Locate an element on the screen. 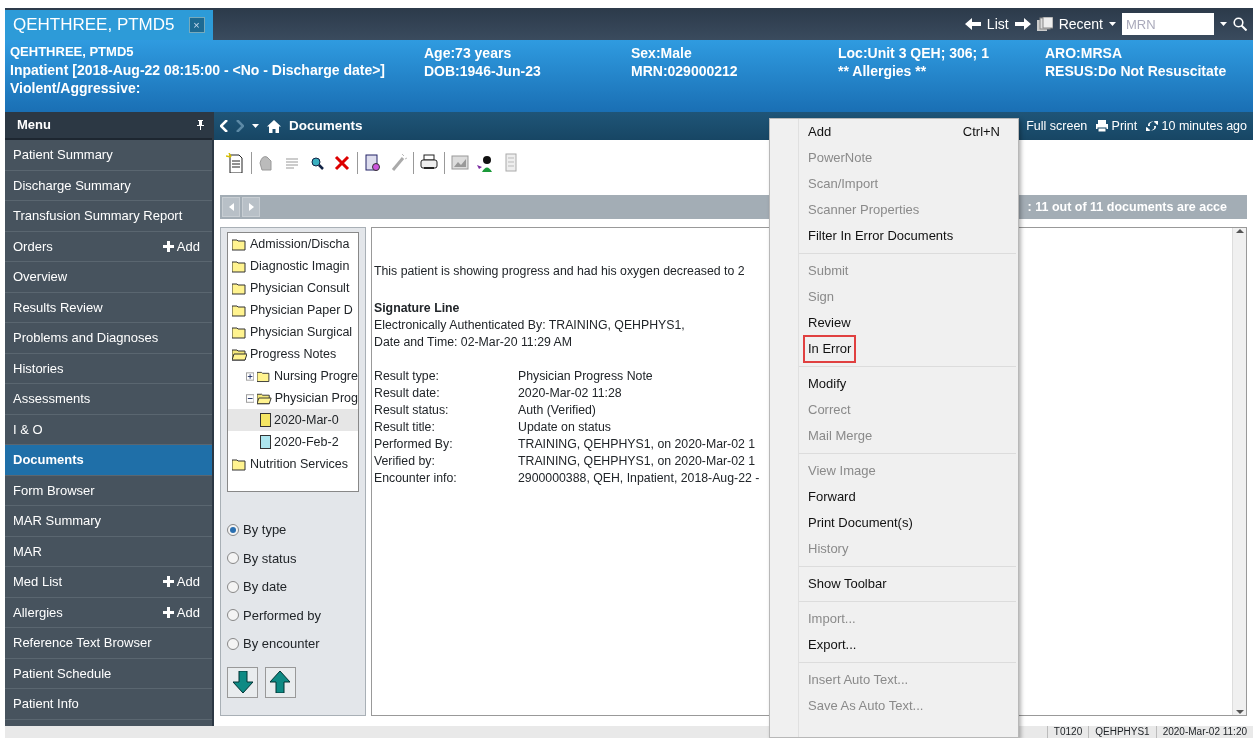 The width and height of the screenshot is (1253, 738). tree-item: Physician Surgical is located at coordinates (301, 332).